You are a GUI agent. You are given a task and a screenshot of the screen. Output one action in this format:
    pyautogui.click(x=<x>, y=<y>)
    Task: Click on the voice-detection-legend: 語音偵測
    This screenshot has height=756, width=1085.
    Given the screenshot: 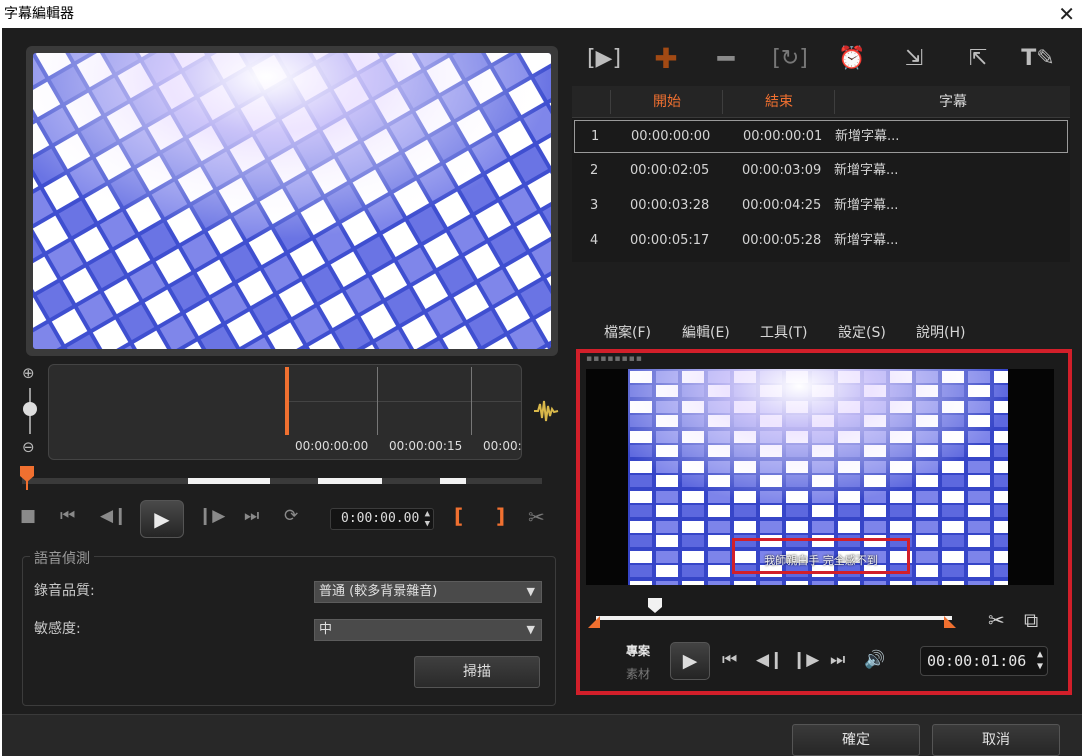 What is the action you would take?
    pyautogui.click(x=62, y=558)
    